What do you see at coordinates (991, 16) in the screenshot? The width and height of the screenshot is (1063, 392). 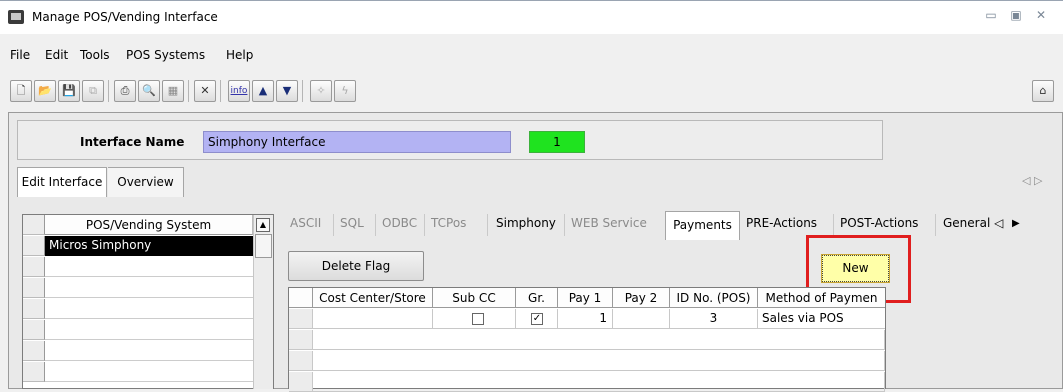 I see `minimize-icon: ▭` at bounding box center [991, 16].